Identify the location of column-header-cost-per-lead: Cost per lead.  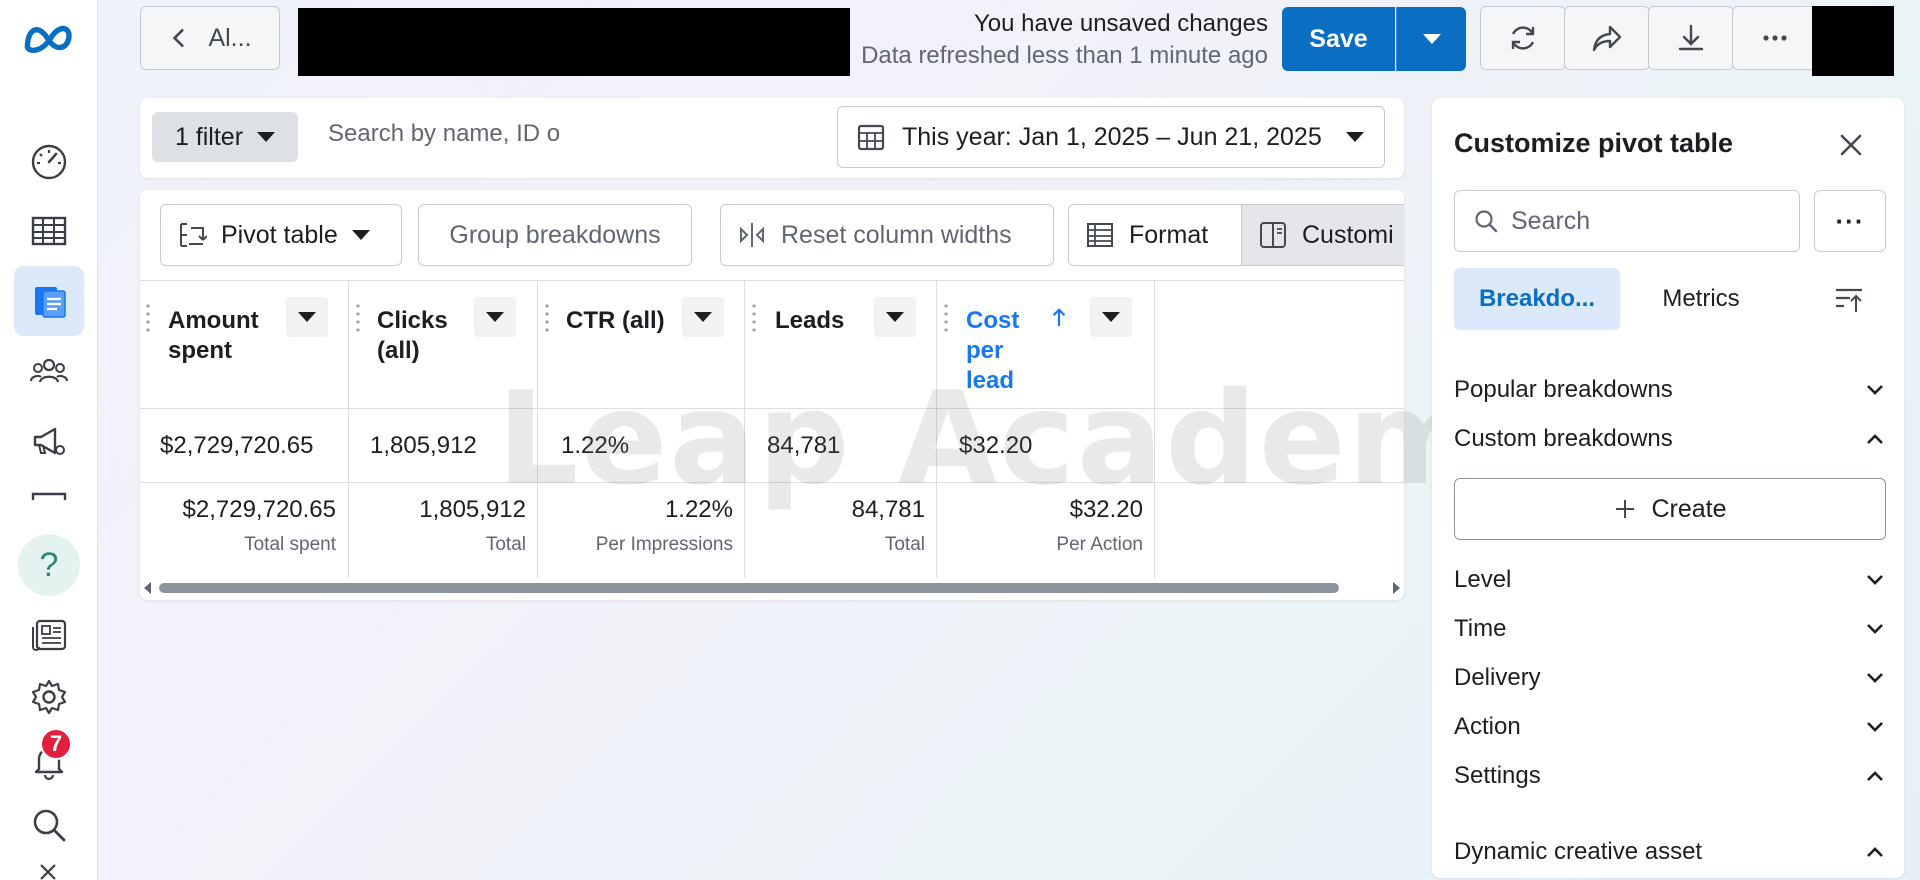
(997, 351).